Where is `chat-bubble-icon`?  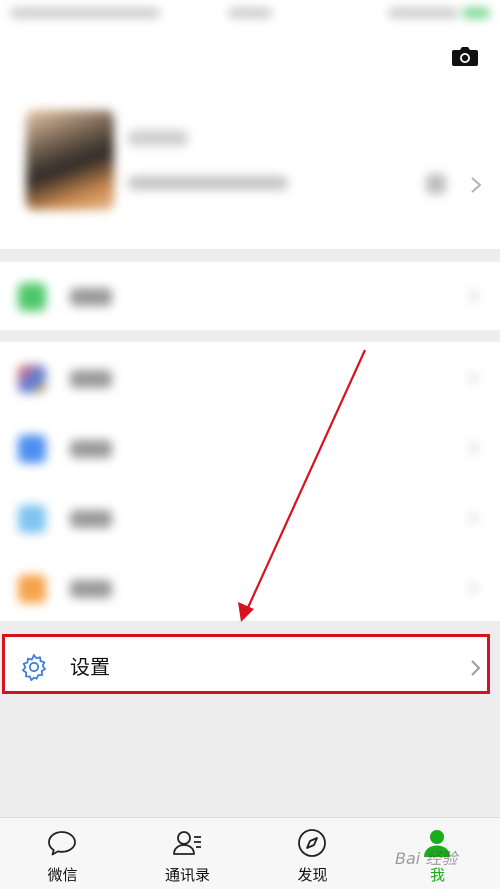
chat-bubble-icon is located at coordinates (62, 843).